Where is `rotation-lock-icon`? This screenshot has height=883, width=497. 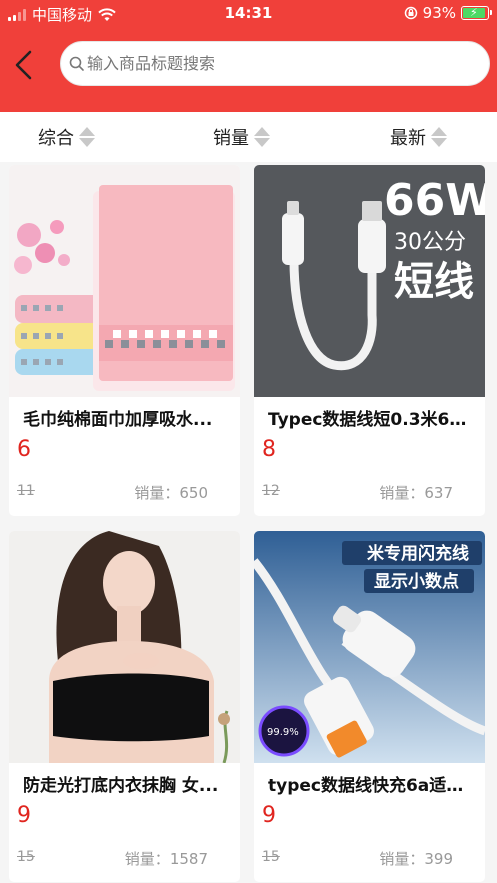
rotation-lock-icon is located at coordinates (410, 13).